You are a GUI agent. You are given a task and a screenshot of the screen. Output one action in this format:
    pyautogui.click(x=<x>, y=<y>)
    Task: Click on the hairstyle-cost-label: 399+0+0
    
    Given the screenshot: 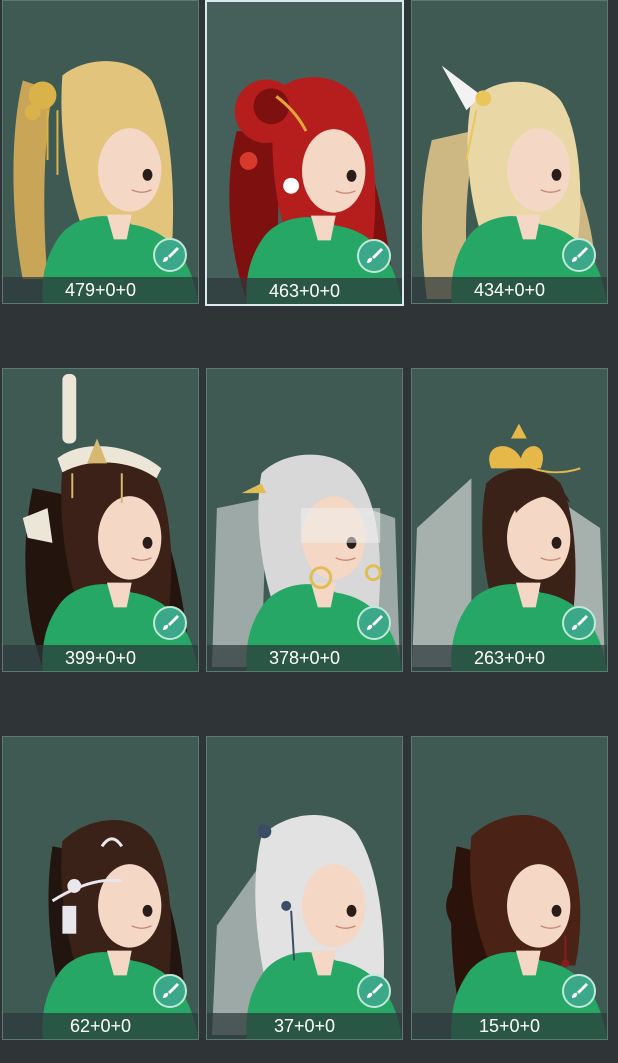 What is the action you would take?
    pyautogui.click(x=100, y=658)
    